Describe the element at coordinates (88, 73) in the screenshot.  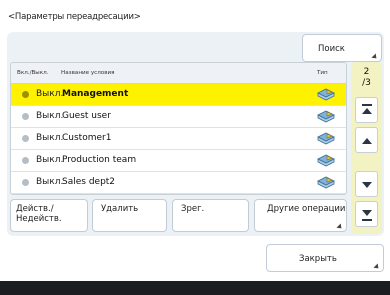
I see `header-condition-name: Название условия` at that location.